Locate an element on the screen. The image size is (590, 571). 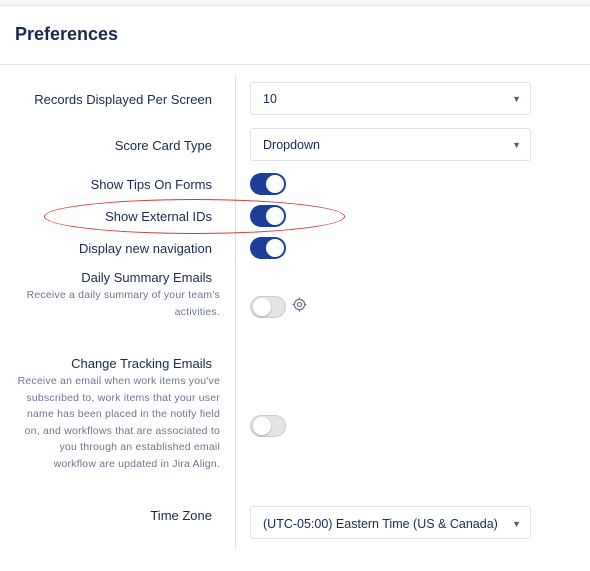
show-external-ids-label: Show External IDs is located at coordinates (158, 216).